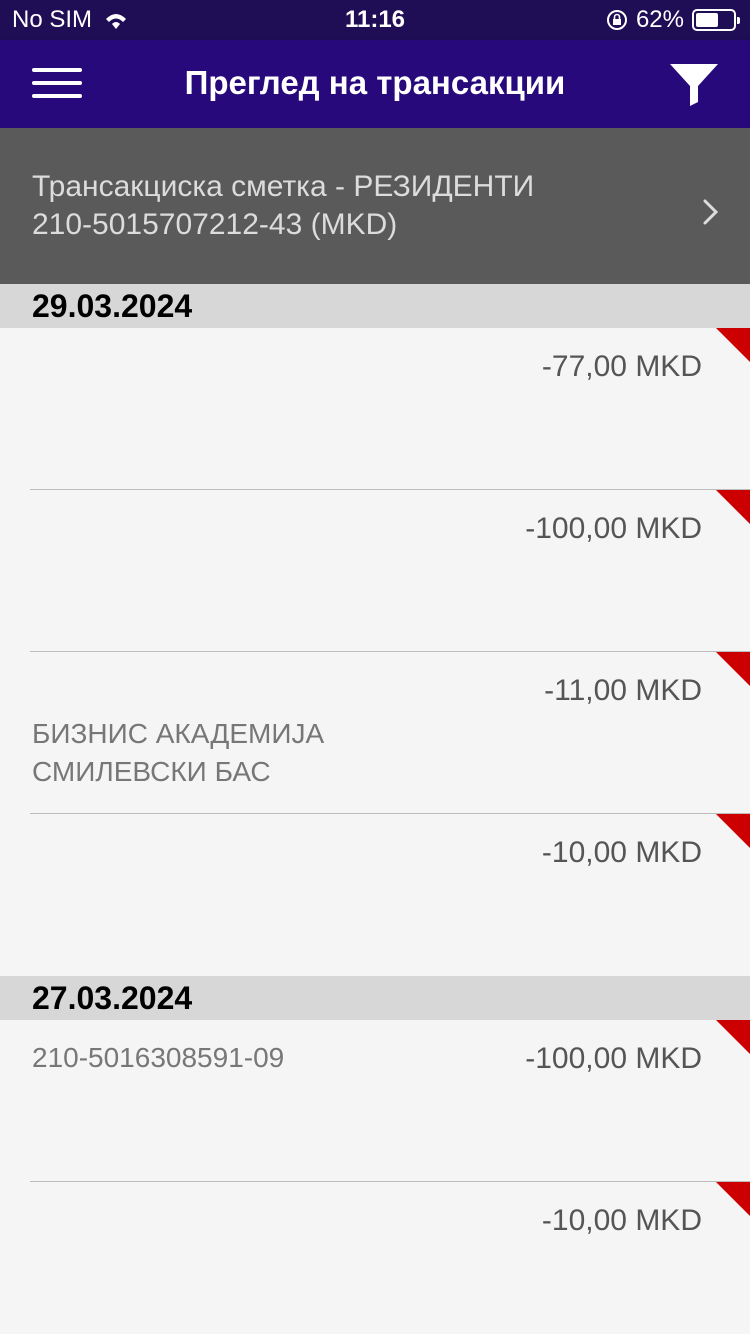 Image resolution: width=750 pixels, height=1334 pixels. What do you see at coordinates (375, 20) in the screenshot?
I see `status-bar: No SIM 11:16 62%` at bounding box center [375, 20].